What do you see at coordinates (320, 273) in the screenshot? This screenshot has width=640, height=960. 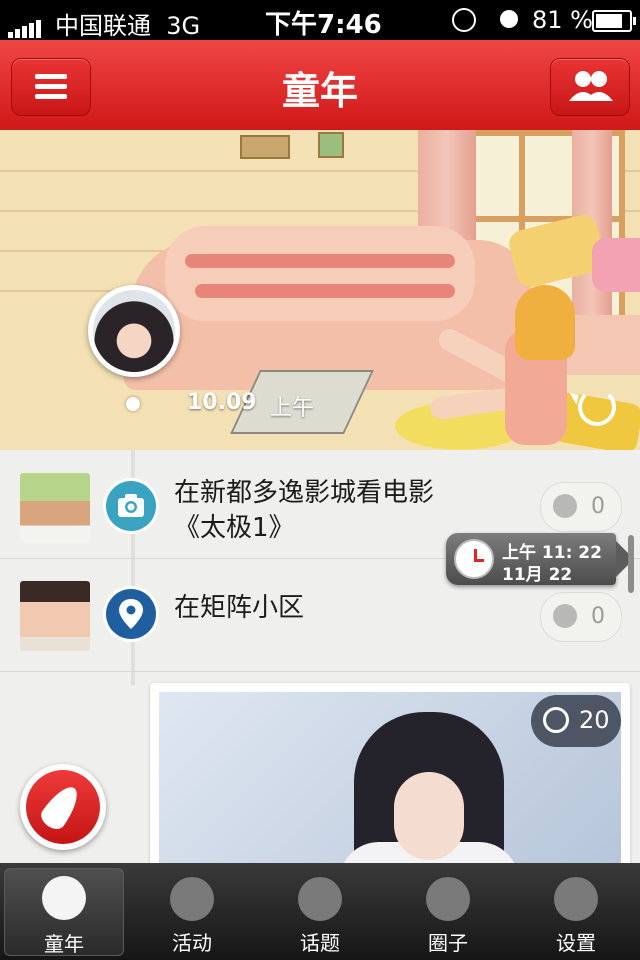 I see `blanket` at bounding box center [320, 273].